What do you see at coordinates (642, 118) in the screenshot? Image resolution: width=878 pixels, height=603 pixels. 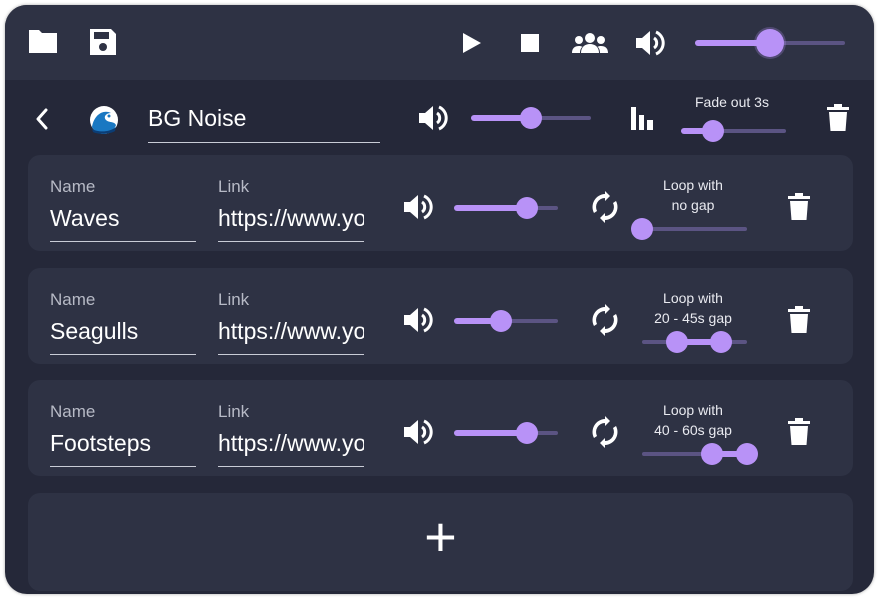 I see `equalizer-icon` at bounding box center [642, 118].